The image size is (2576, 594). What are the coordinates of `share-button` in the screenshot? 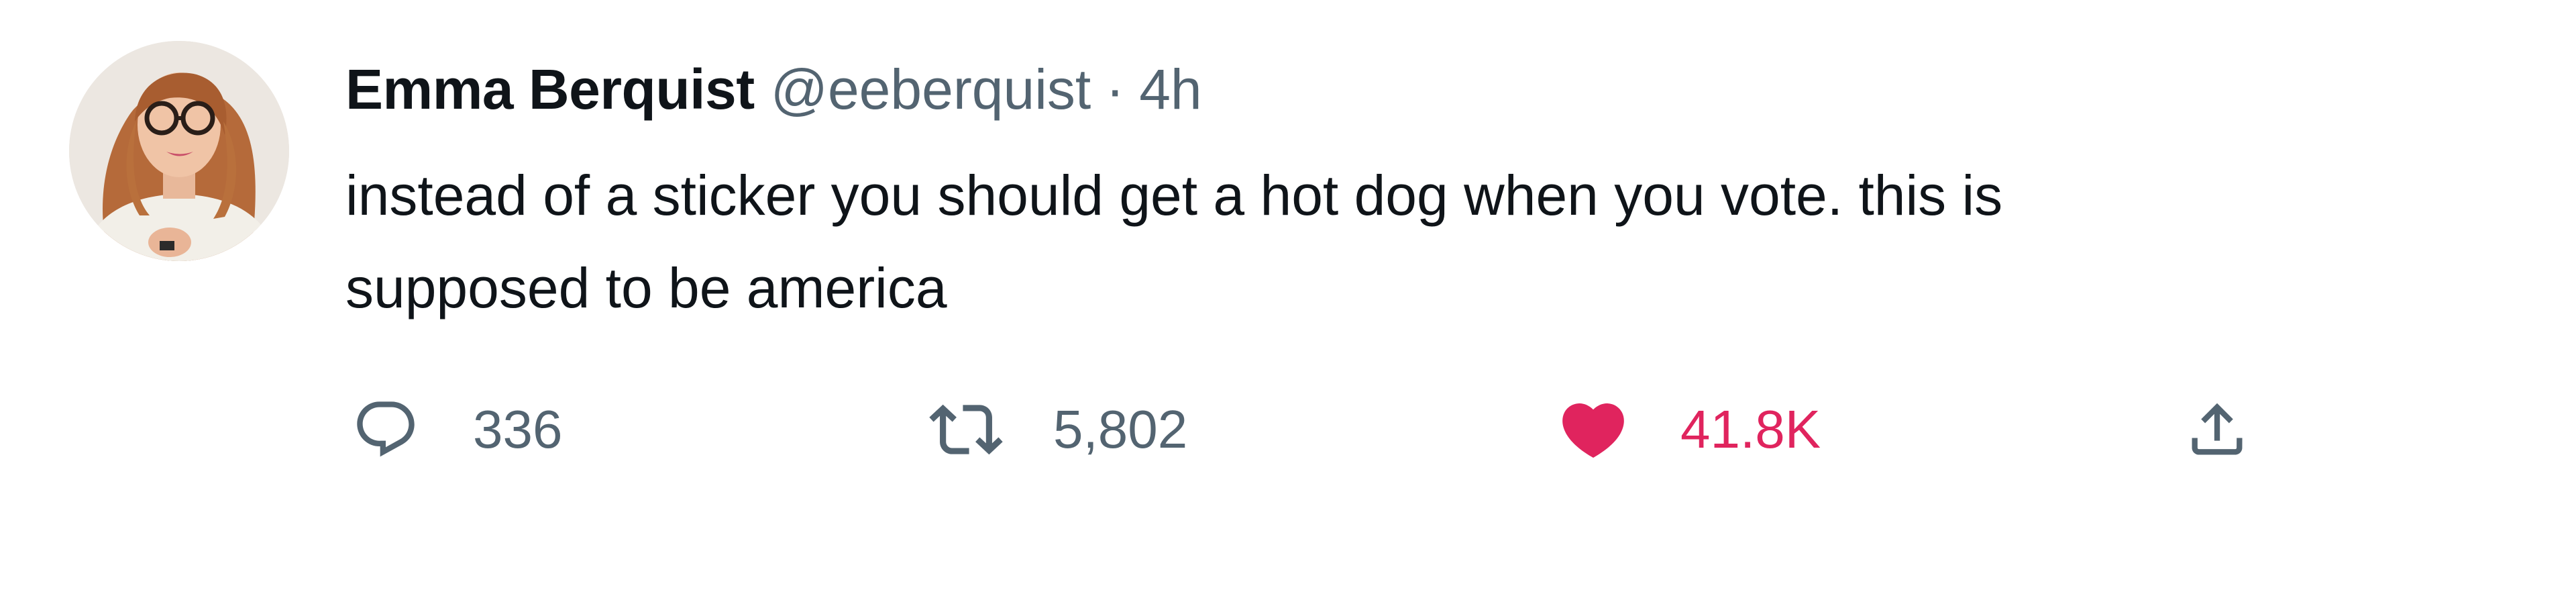 It's located at (2217, 429).